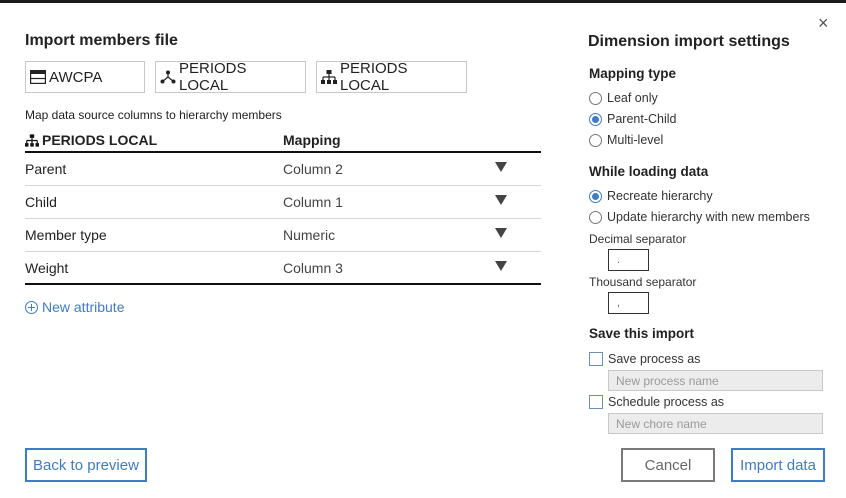 The height and width of the screenshot is (498, 846). Describe the element at coordinates (86, 465) in the screenshot. I see `back-to-preview-button: Back to preview` at that location.